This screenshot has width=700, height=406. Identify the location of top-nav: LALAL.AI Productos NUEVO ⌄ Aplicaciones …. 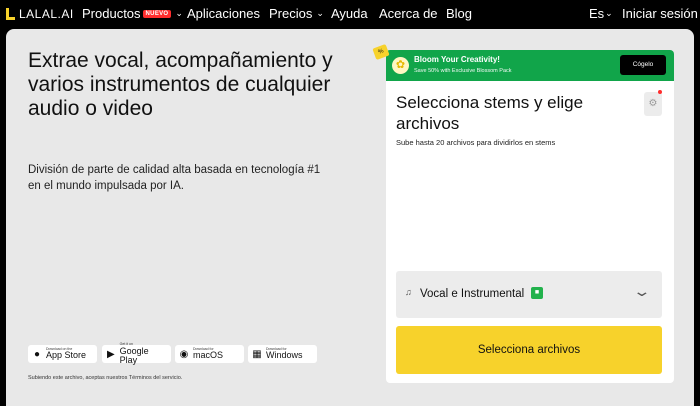
(350, 14).